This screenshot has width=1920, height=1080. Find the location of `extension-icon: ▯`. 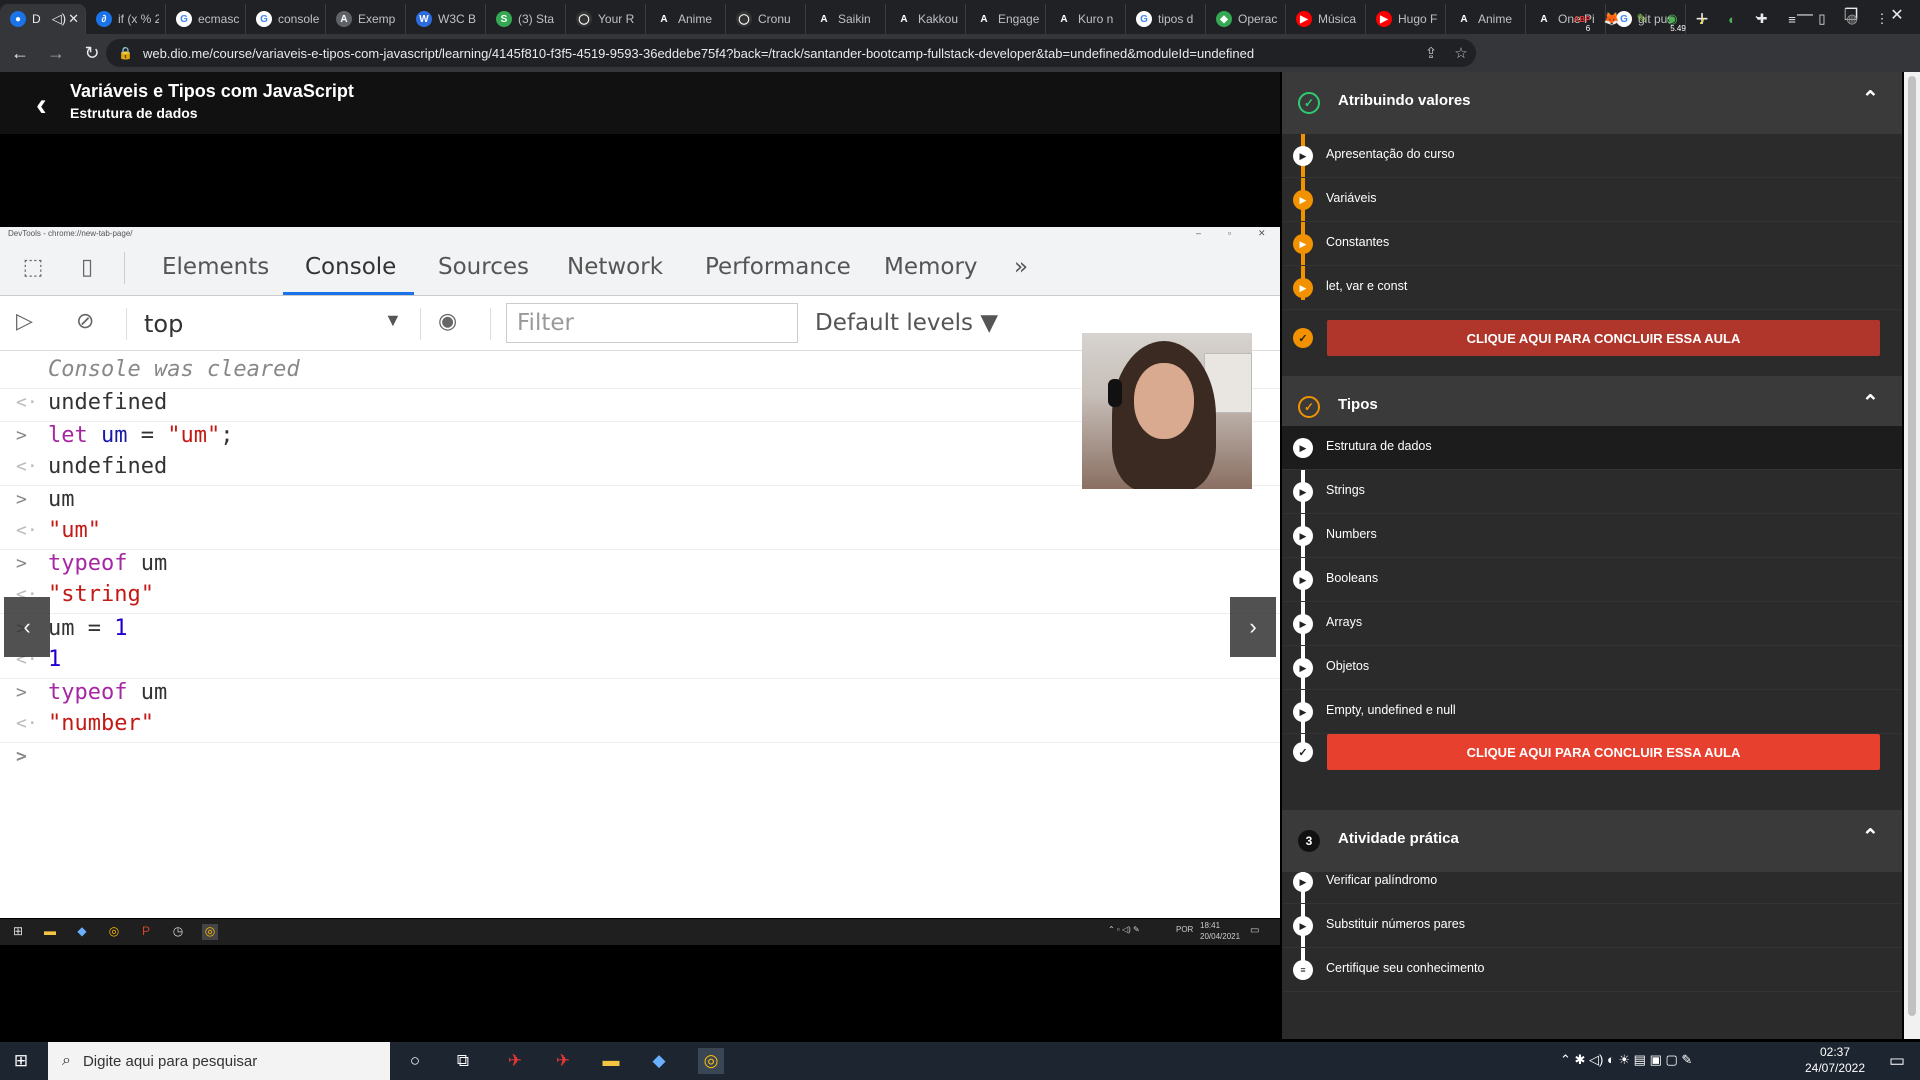

extension-icon: ▯ is located at coordinates (1822, 19).